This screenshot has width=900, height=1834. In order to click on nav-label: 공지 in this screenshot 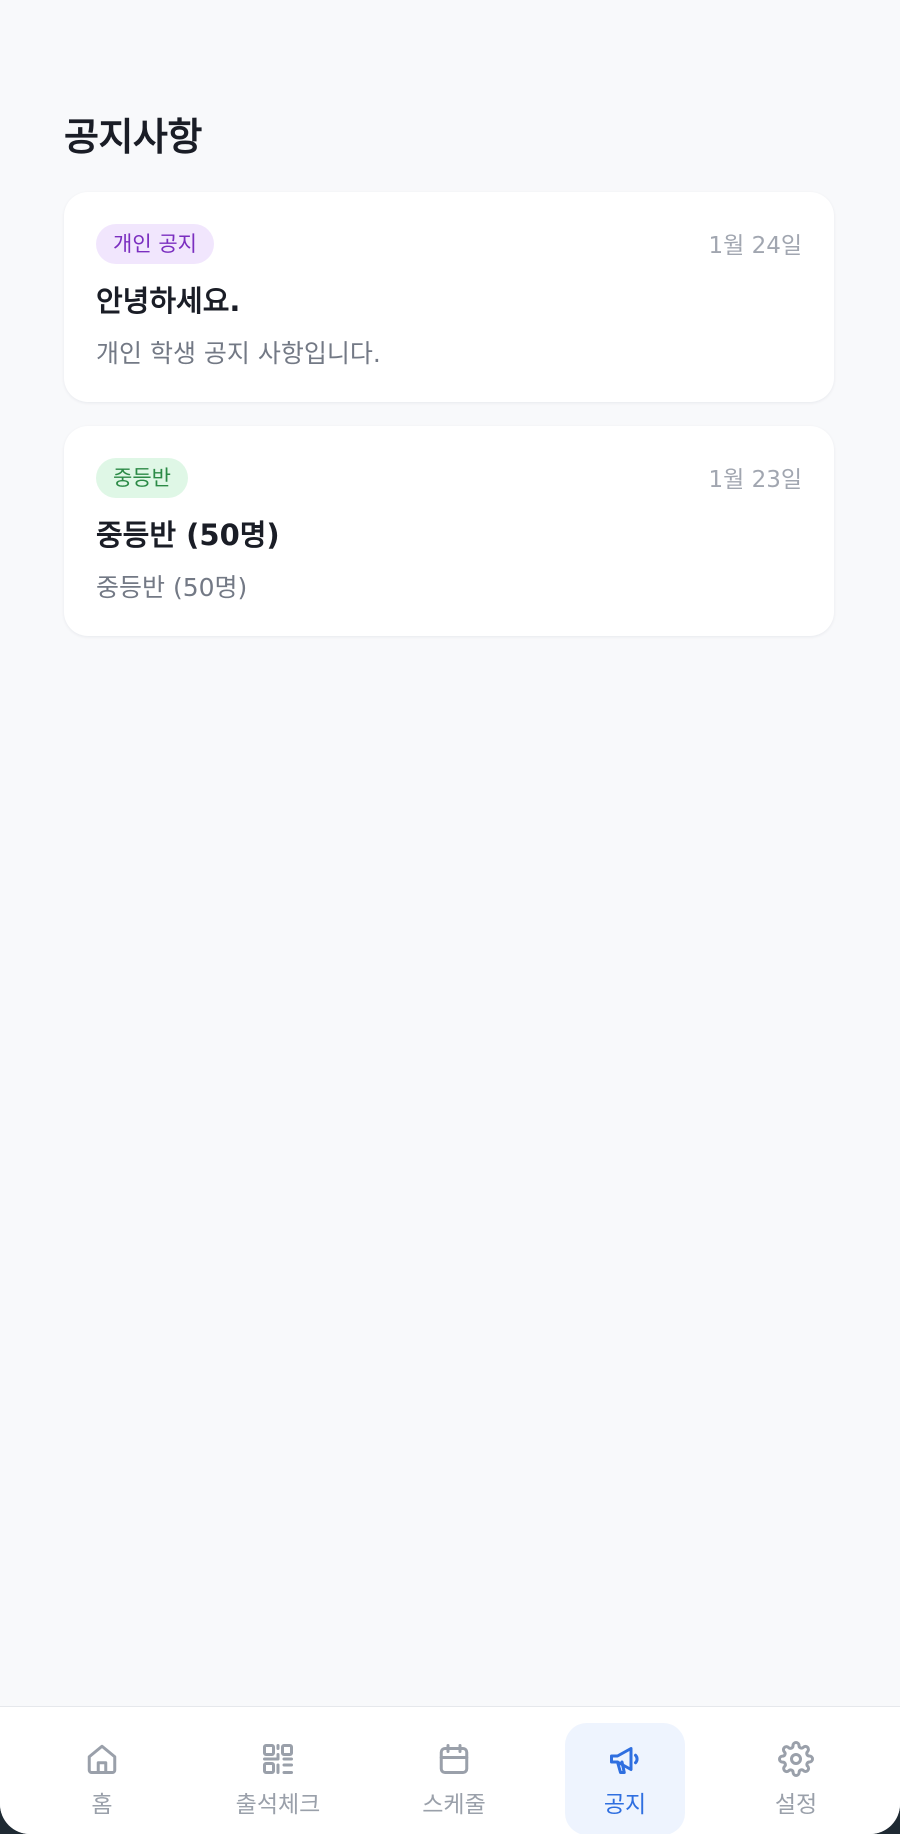, I will do `click(625, 1805)`.